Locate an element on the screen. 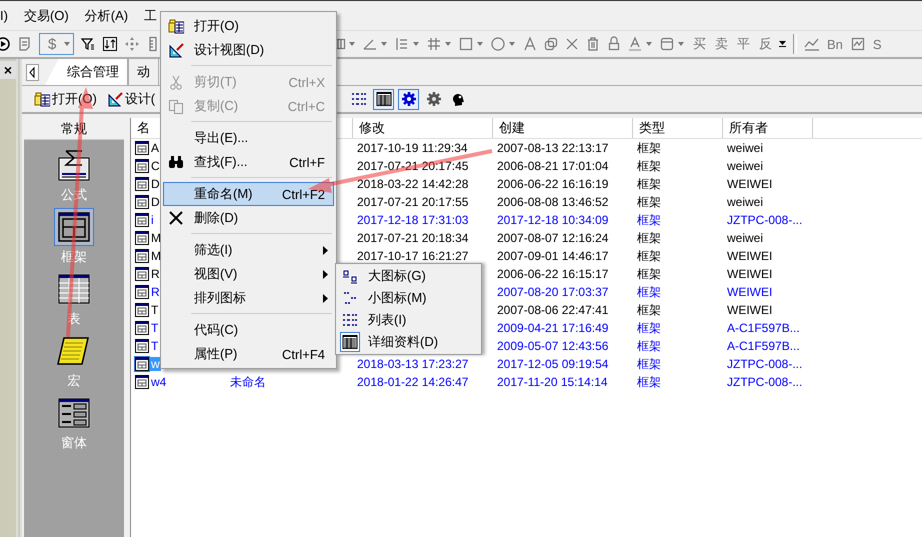 Image resolution: width=922 pixels, height=537 pixels. toolbar-button: 卖 is located at coordinates (721, 44).